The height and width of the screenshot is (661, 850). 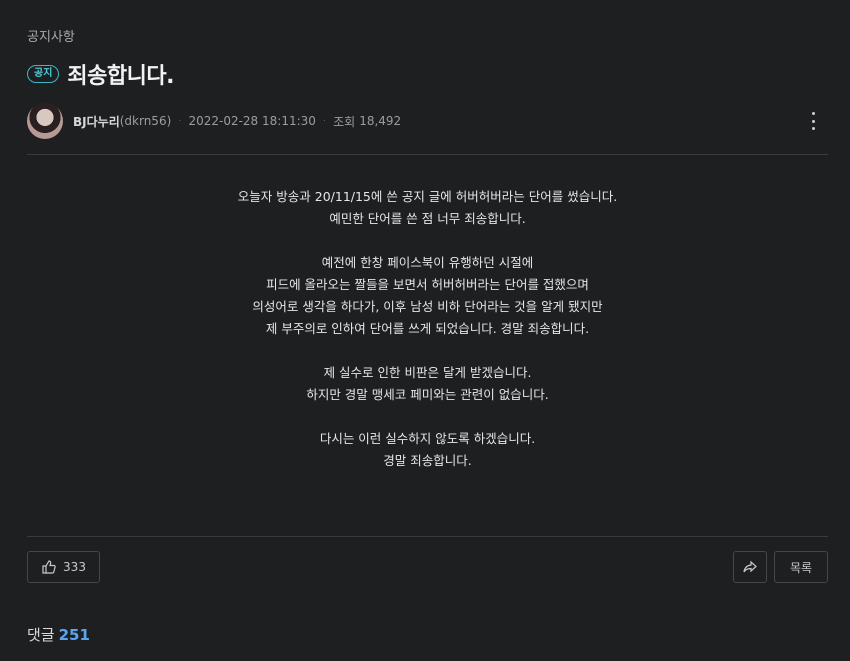 I want to click on body-line: 경말 죄송합니다., so click(x=427, y=460).